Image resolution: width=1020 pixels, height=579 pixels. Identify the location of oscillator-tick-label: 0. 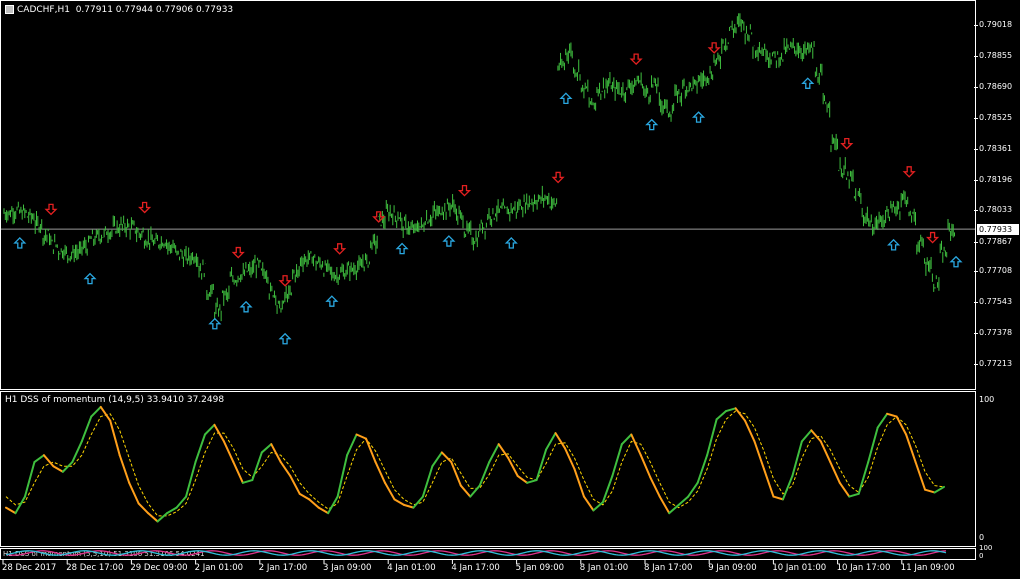
(982, 537).